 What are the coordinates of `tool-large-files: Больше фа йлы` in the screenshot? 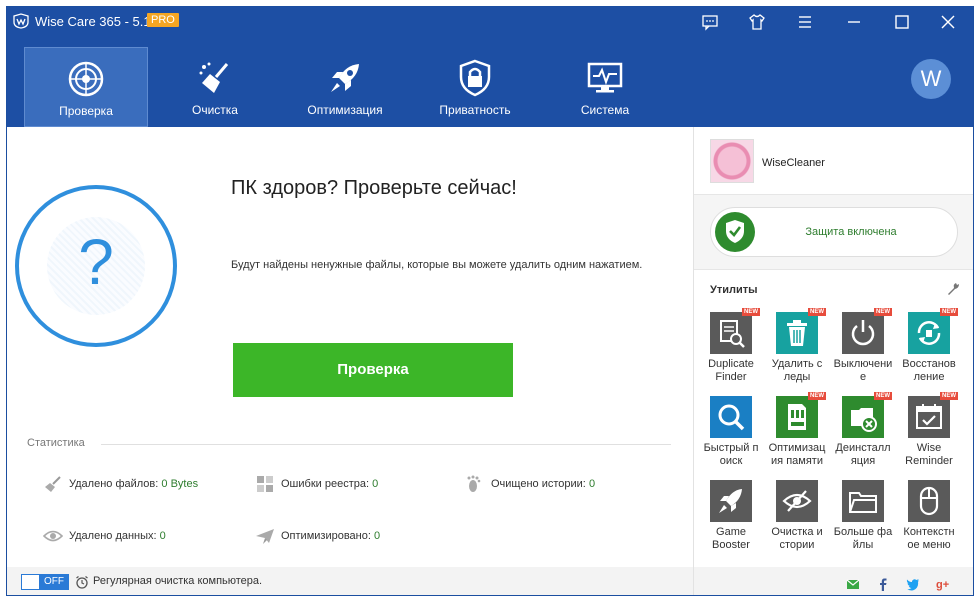 It's located at (863, 516).